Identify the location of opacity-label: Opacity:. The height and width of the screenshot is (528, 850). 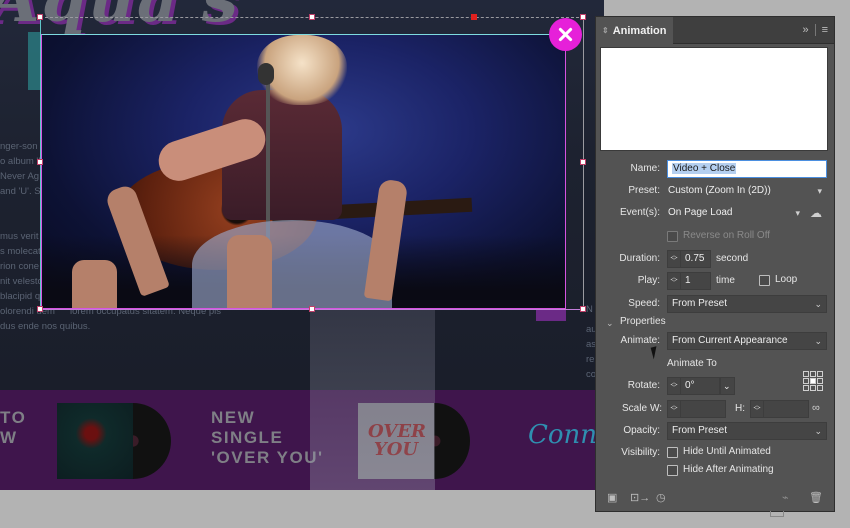
(641, 430).